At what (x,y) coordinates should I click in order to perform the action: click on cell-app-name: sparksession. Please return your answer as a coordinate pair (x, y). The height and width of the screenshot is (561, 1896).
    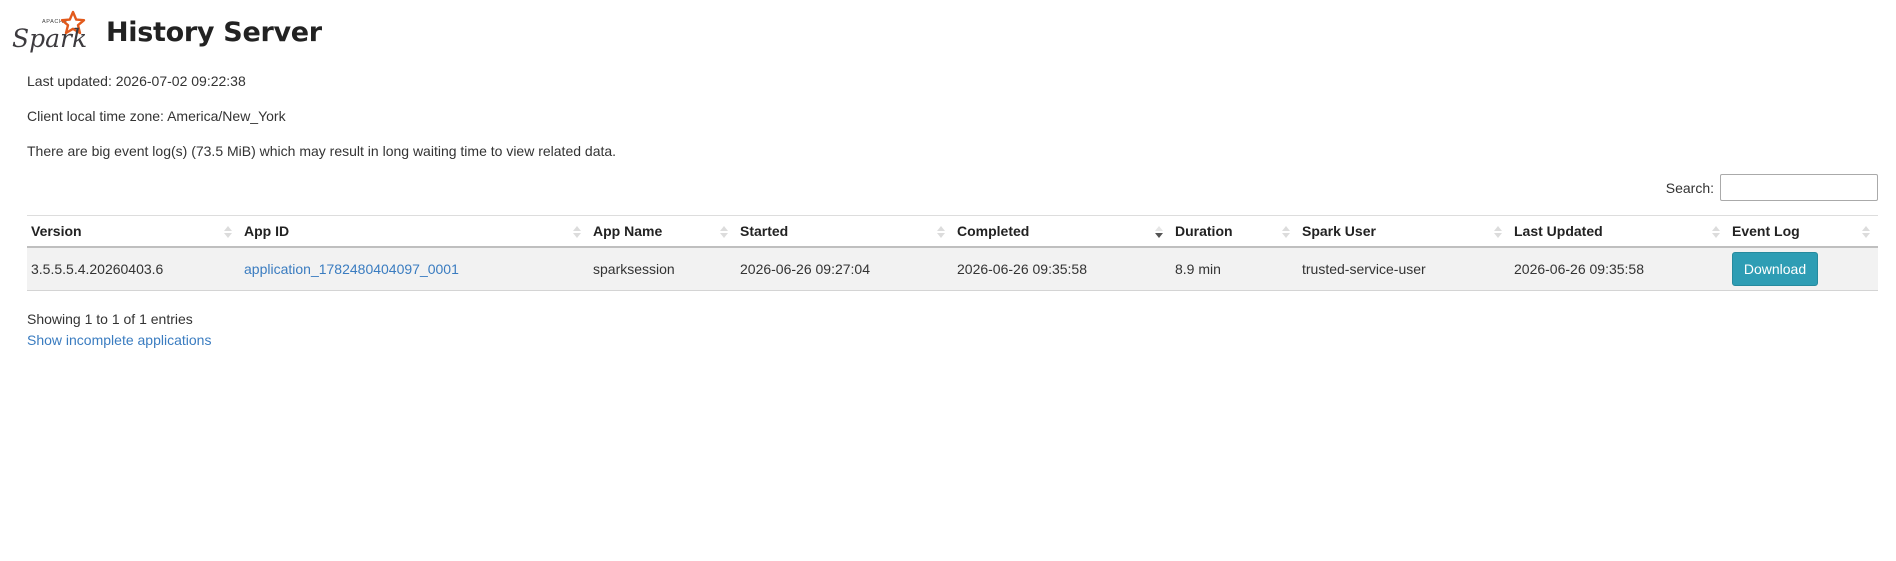
    Looking at the image, I should click on (662, 268).